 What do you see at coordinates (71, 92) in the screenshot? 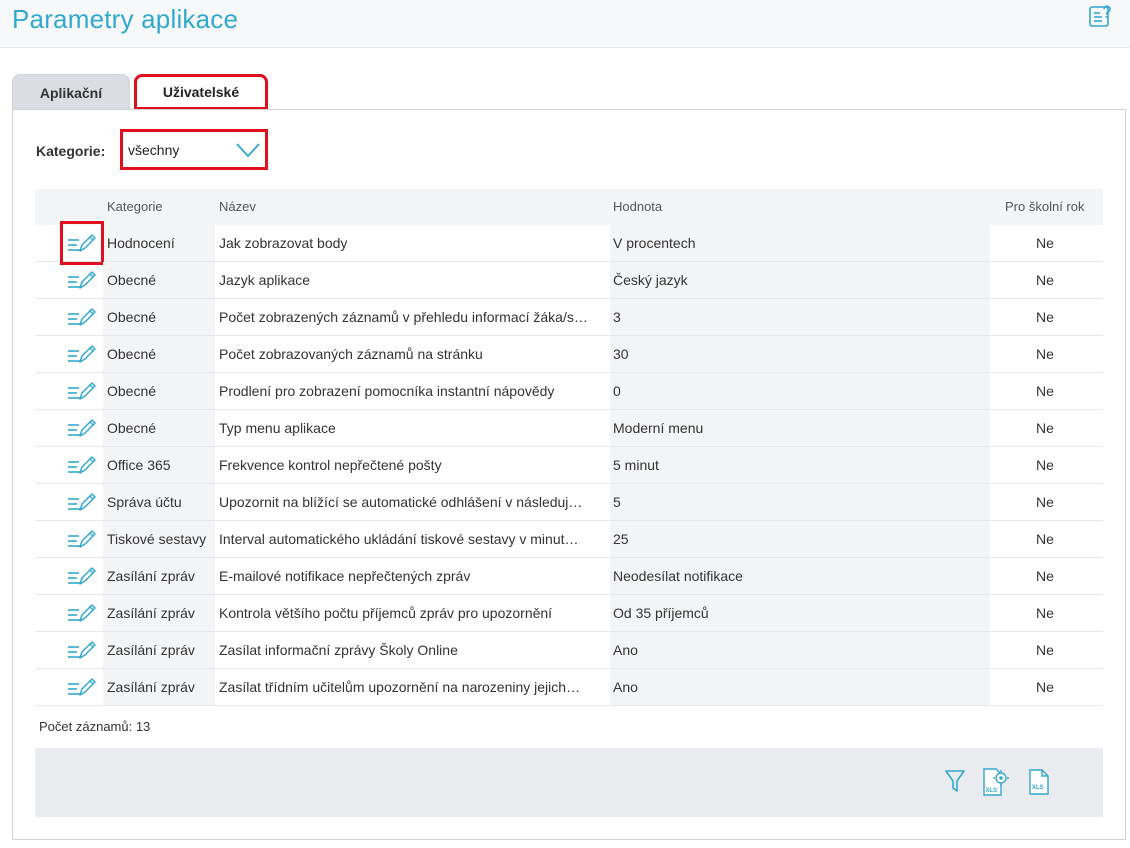
I see `tab-aplikacni: Aplikační` at bounding box center [71, 92].